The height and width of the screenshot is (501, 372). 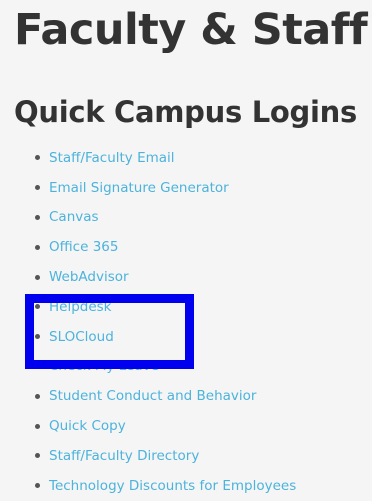 I want to click on list-item: Technology Discounts for Employees, so click(x=186, y=486).